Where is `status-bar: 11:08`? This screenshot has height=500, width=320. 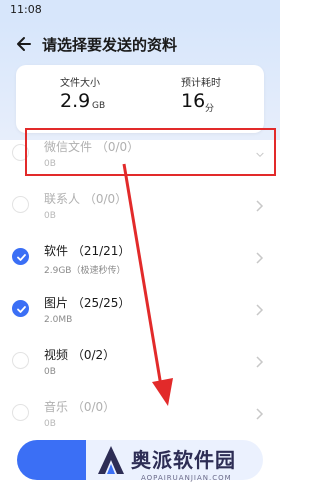 status-bar: 11:08 is located at coordinates (140, 10).